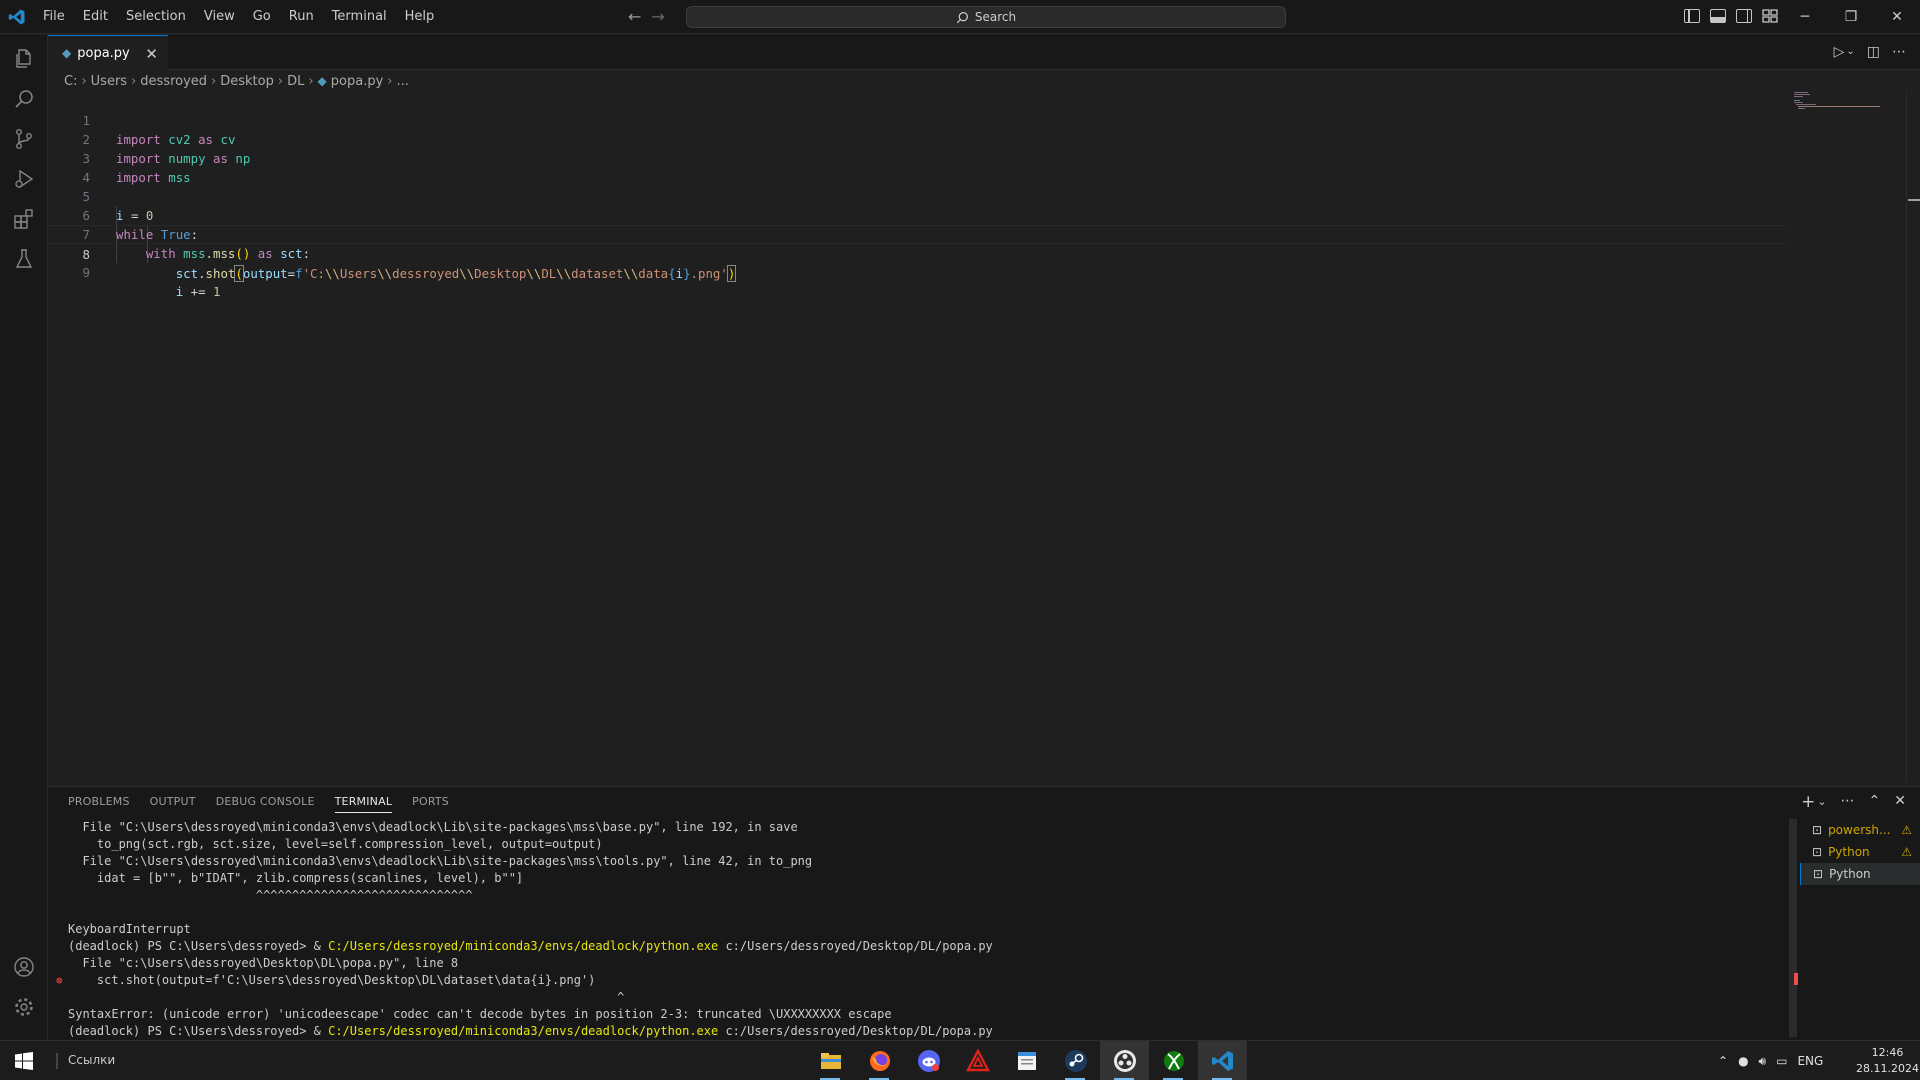 The width and height of the screenshot is (1920, 1080). Describe the element at coordinates (1851, 17) in the screenshot. I see `restore-icon: ❐` at that location.